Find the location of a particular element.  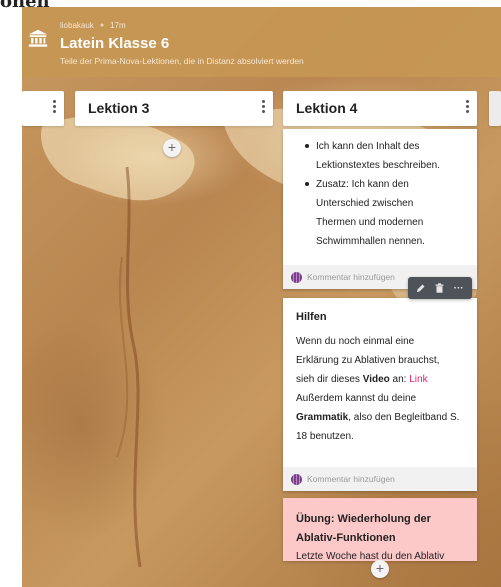

list-item-line: Thermen und modernen is located at coordinates (370, 222).